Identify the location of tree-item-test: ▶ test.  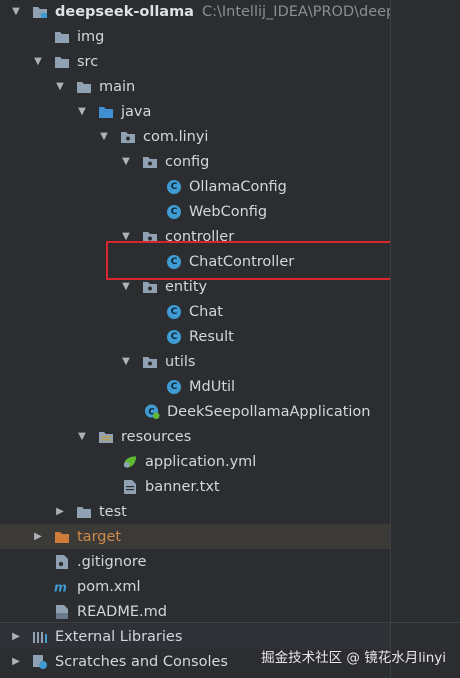
(195, 511).